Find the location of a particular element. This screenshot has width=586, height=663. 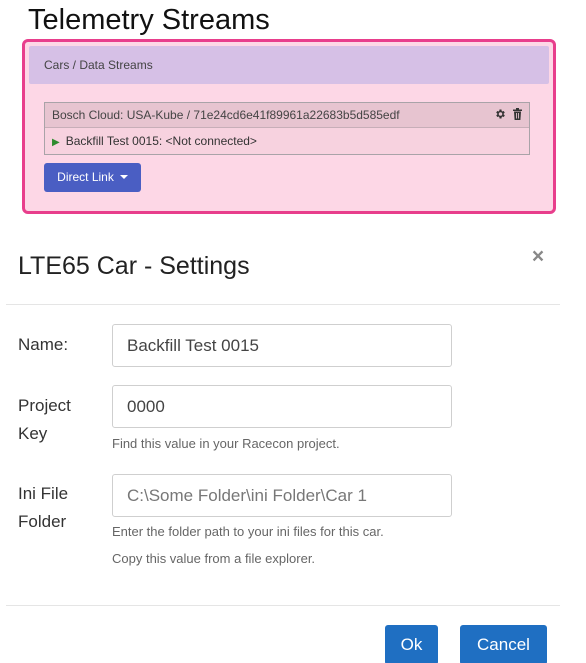

project-key-label-line1: Project is located at coordinates (44, 405).